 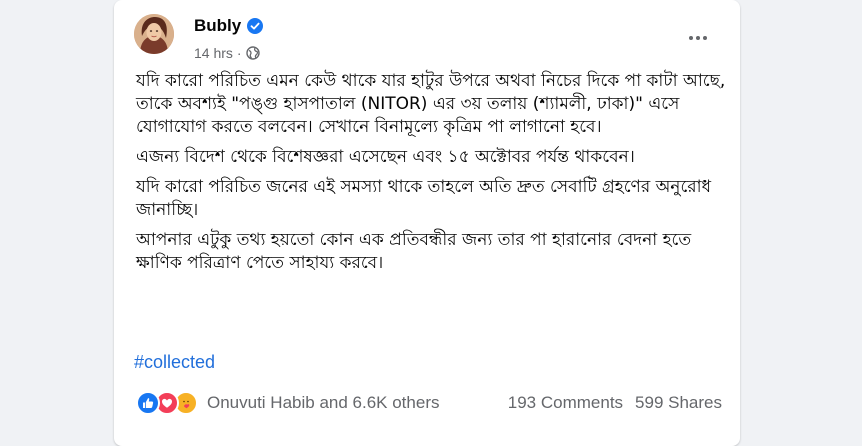 I want to click on comments-count: 193 Comments, so click(x=565, y=403).